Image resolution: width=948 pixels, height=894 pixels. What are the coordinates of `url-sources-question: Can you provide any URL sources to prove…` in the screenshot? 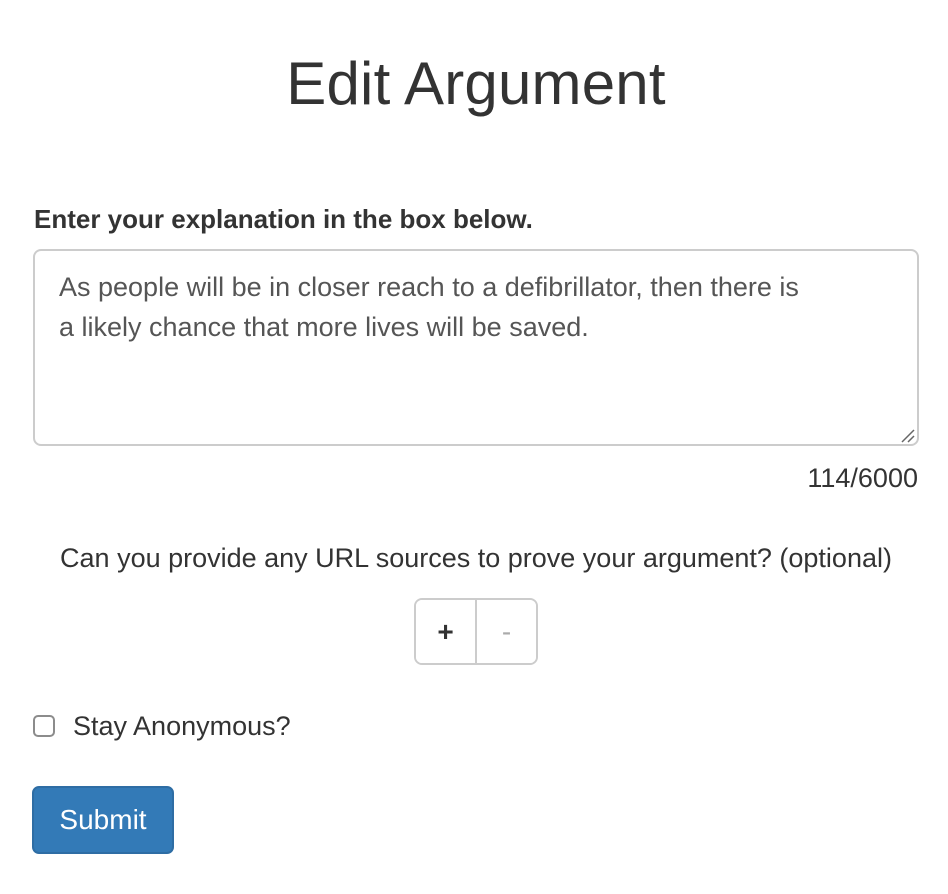 It's located at (476, 558).